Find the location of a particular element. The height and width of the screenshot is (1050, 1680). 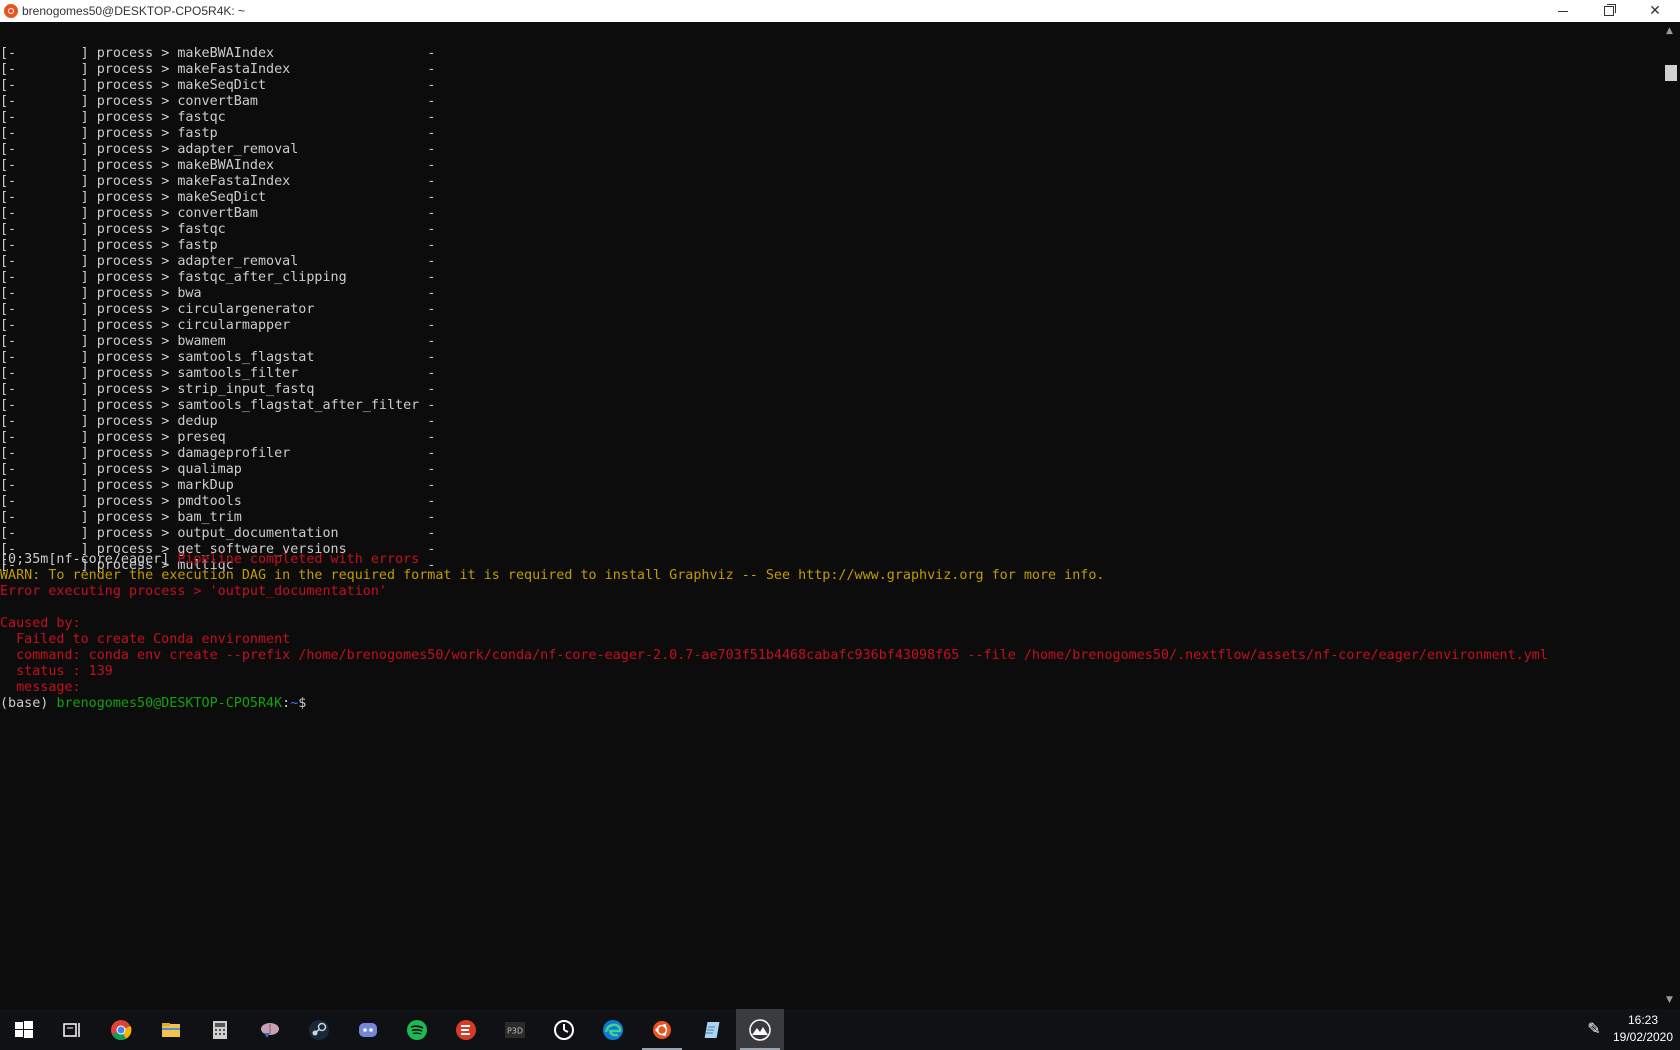

ubuntu-icon is located at coordinates (662, 1029).